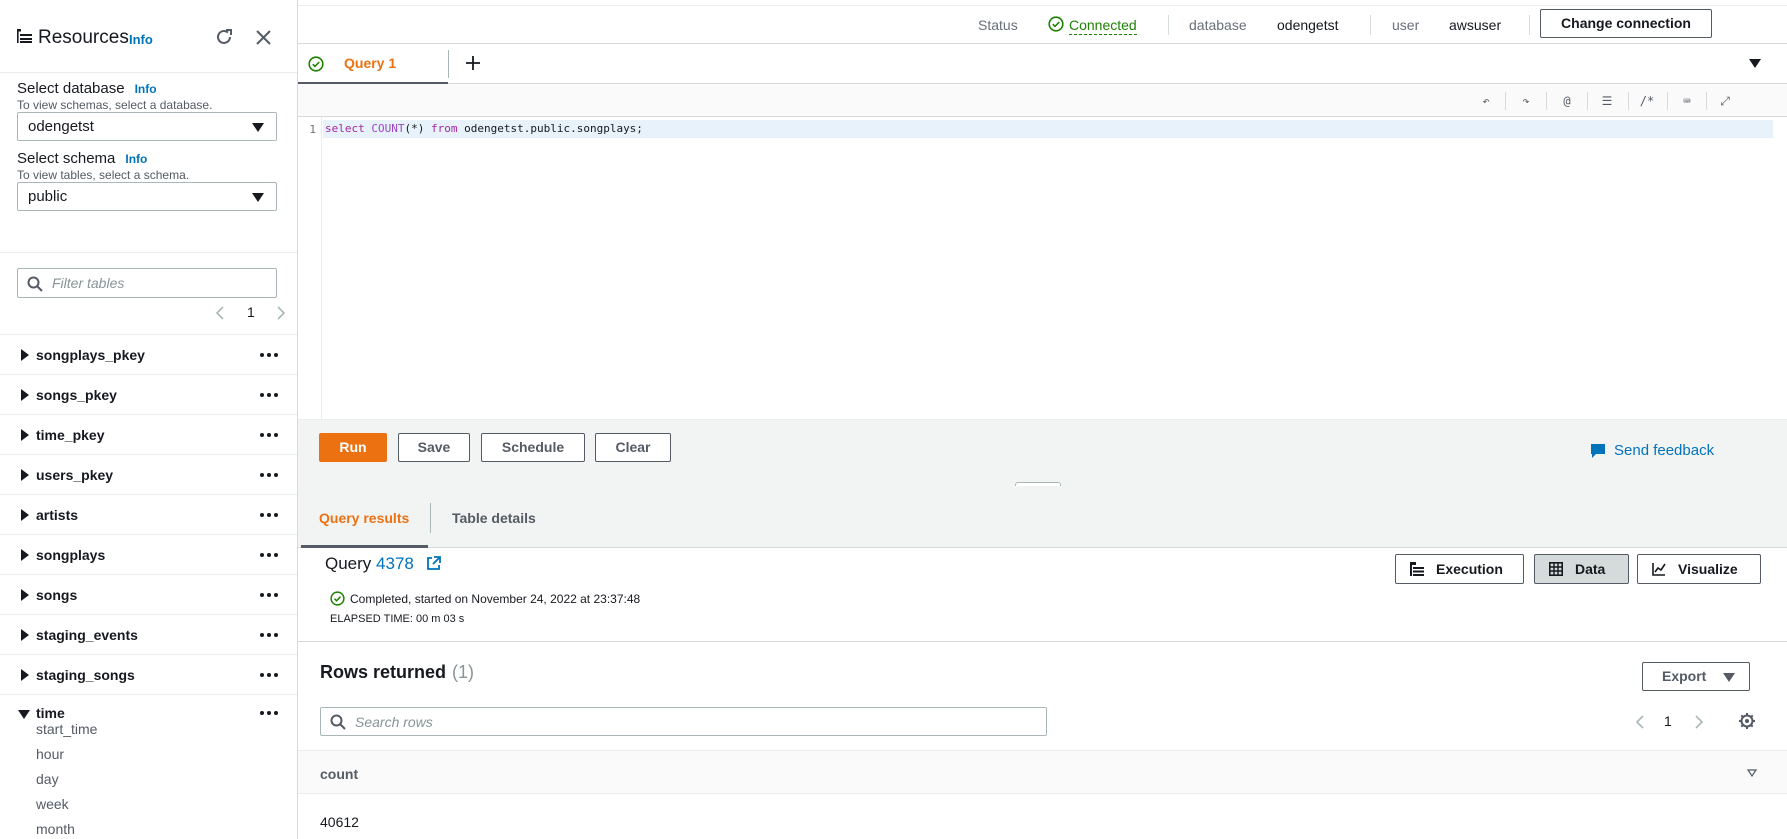 The height and width of the screenshot is (839, 1787). Describe the element at coordinates (47, 779) in the screenshot. I see `column-item: day` at that location.